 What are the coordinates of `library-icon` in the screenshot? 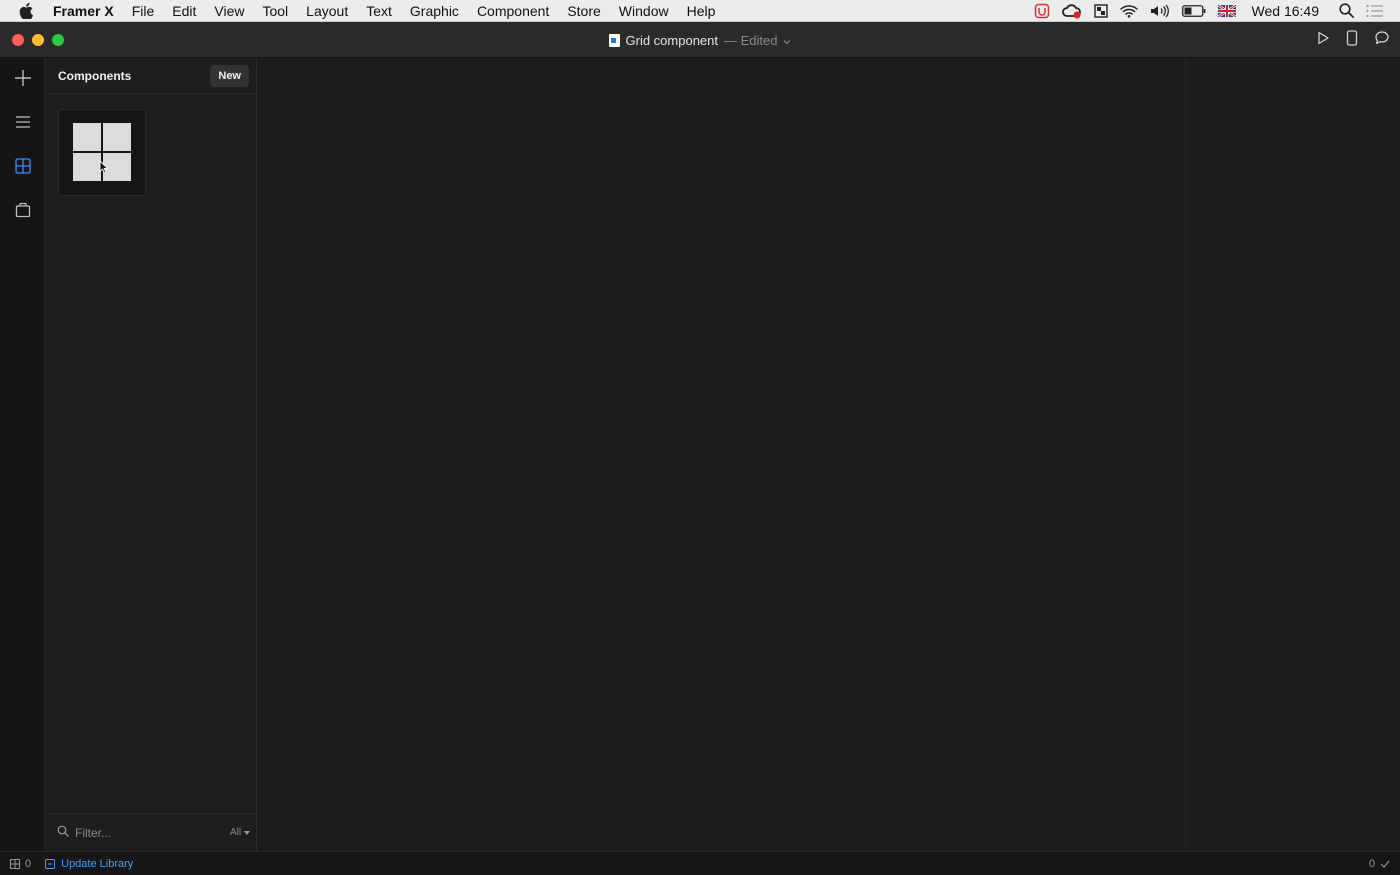 It's located at (50, 863).